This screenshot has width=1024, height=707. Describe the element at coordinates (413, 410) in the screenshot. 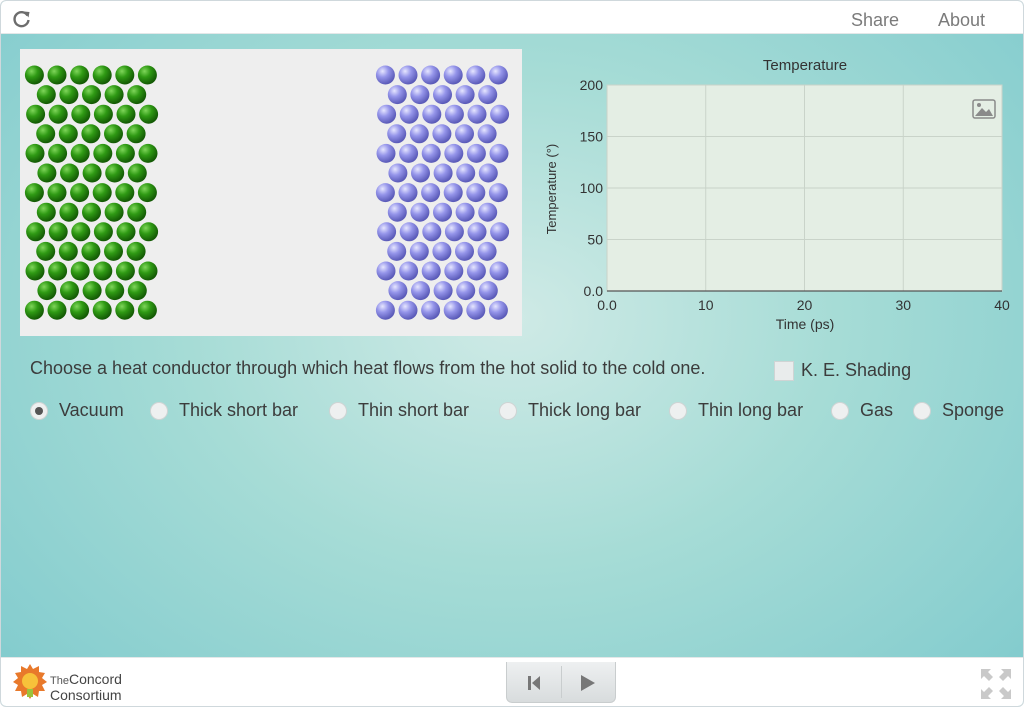

I see `radio-label: Thin short bar` at that location.